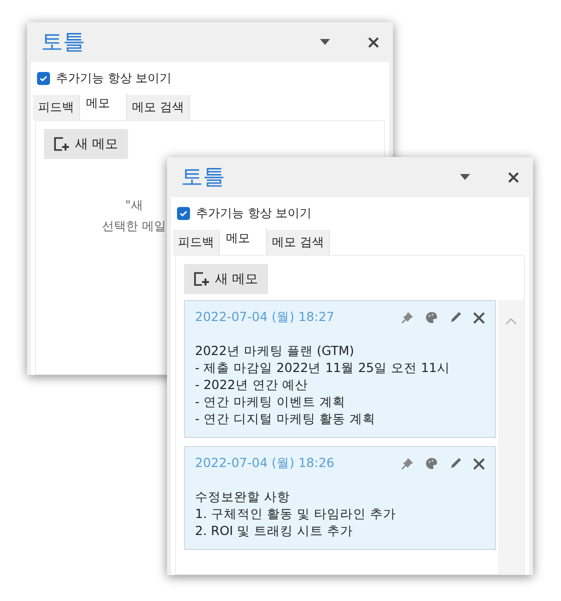 The image size is (561, 601). I want to click on memo-line: 2. ROI 및 트래킹 시트 추가, so click(274, 530).